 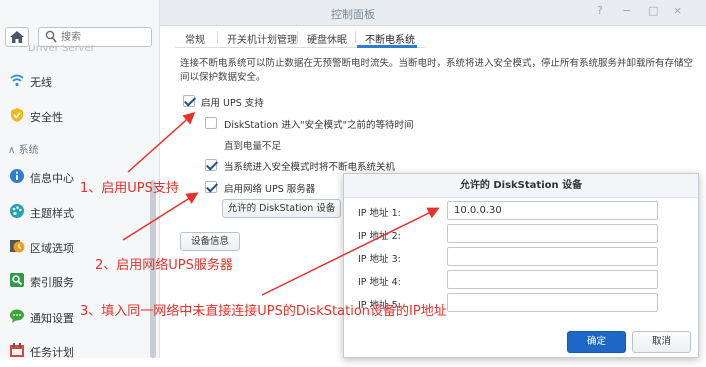 I want to click on close-icon: ×, so click(x=677, y=10).